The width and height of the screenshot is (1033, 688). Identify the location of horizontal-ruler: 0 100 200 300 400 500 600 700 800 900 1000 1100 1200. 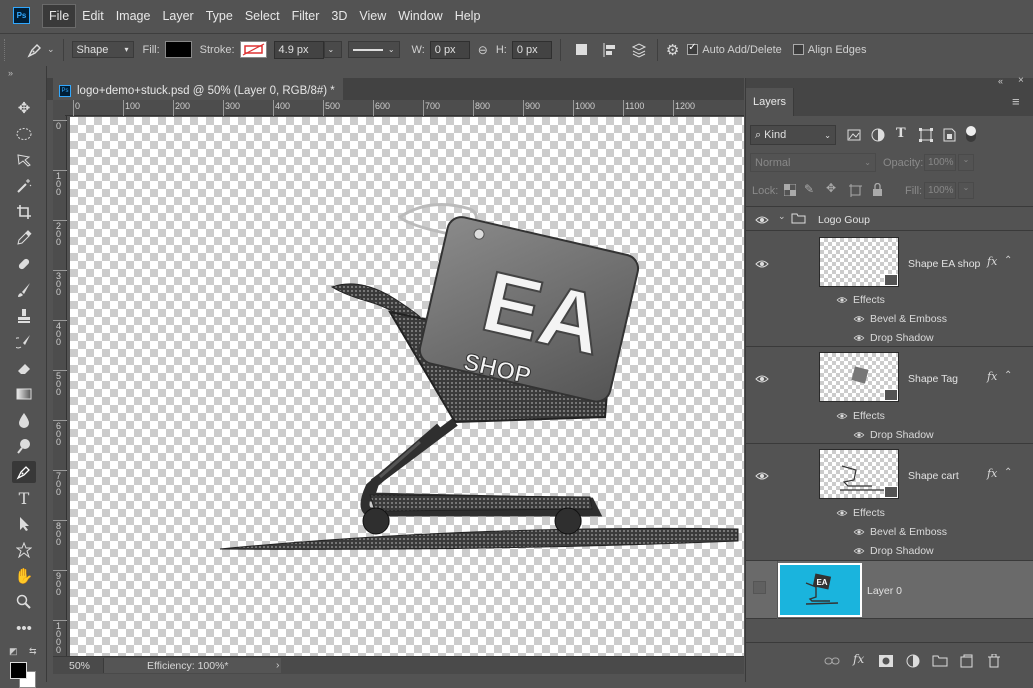
(404, 108).